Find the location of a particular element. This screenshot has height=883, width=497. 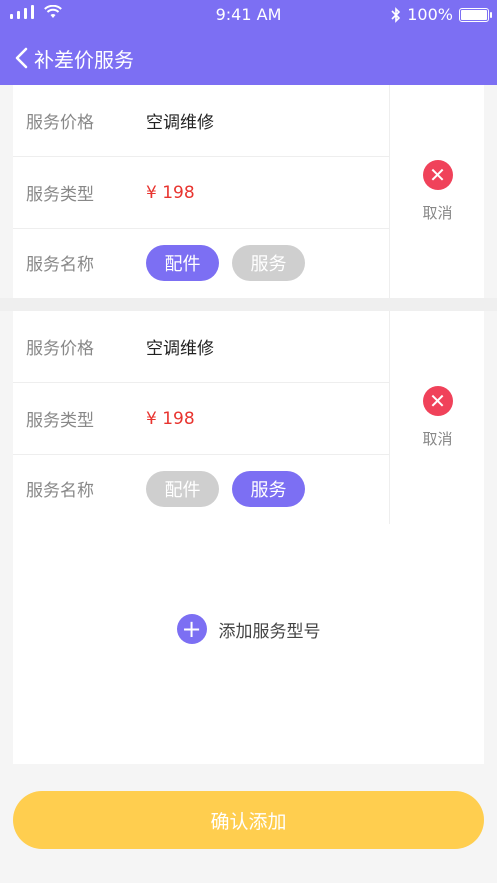

nav-bar: 补差价服务 is located at coordinates (248, 58).